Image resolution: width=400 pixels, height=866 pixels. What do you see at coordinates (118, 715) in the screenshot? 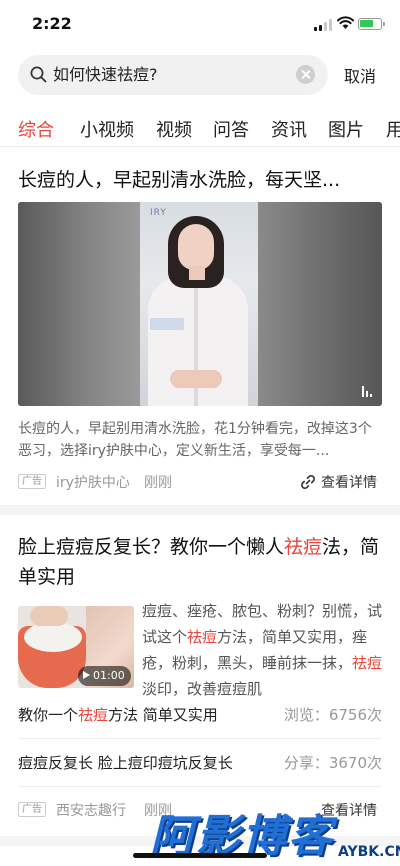
I see `related-row-title: 教你一个祛痘方法 简单又实用` at bounding box center [118, 715].